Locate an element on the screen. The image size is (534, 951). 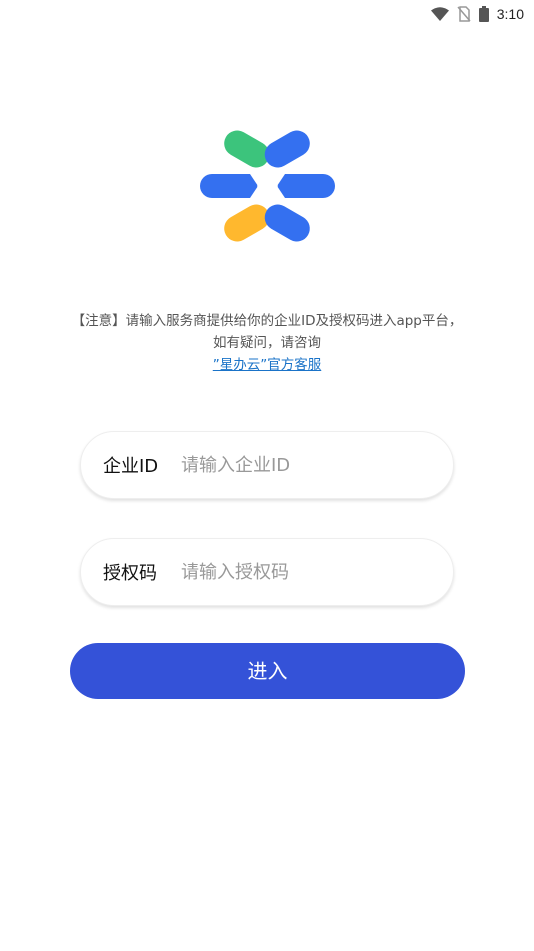
wifi-icon is located at coordinates (439, 14).